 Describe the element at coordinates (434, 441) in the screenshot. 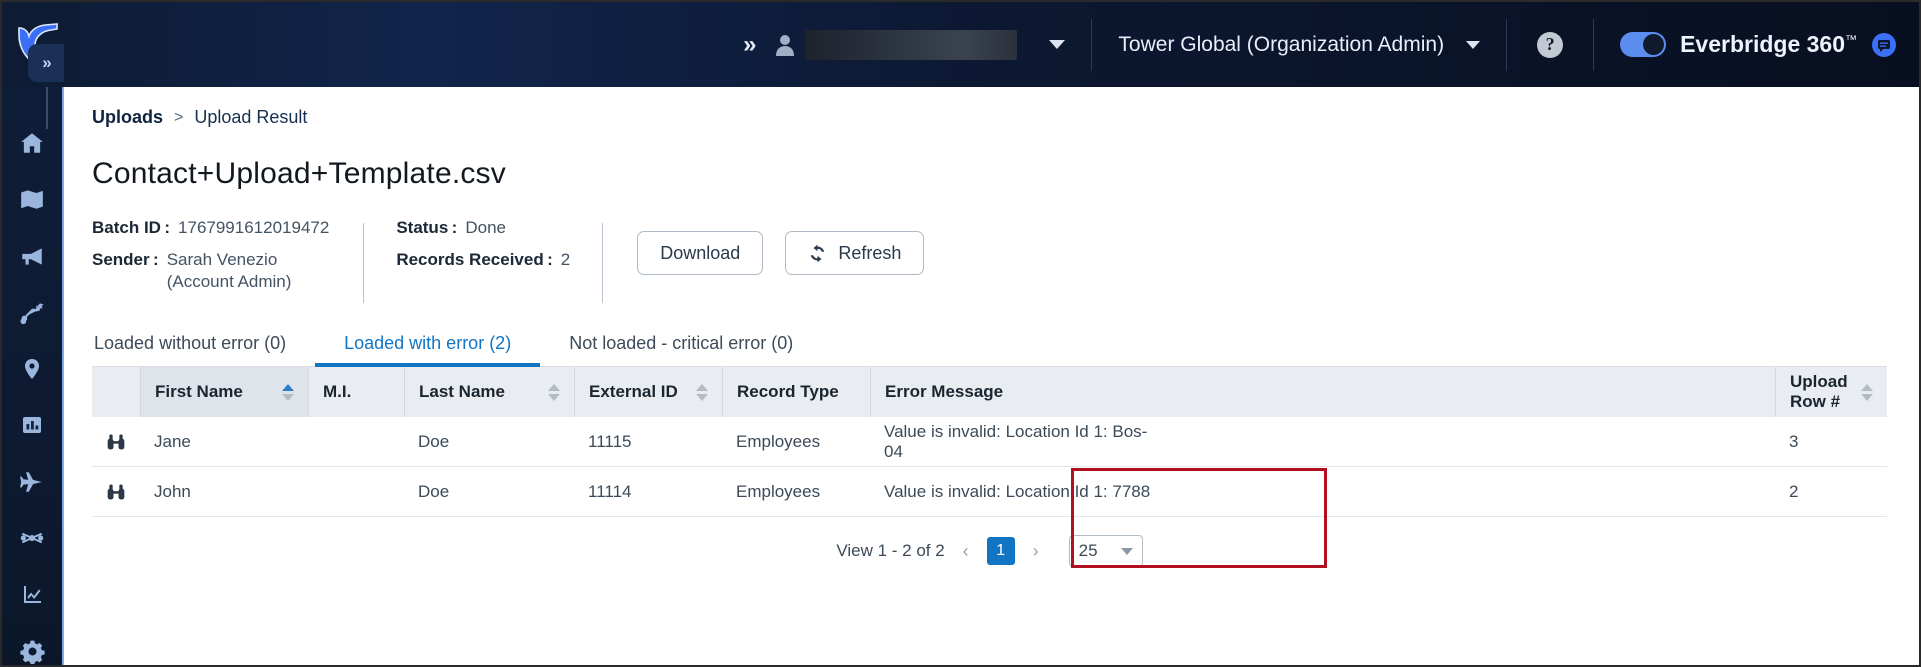

I see `cell-last-name: Doe` at that location.